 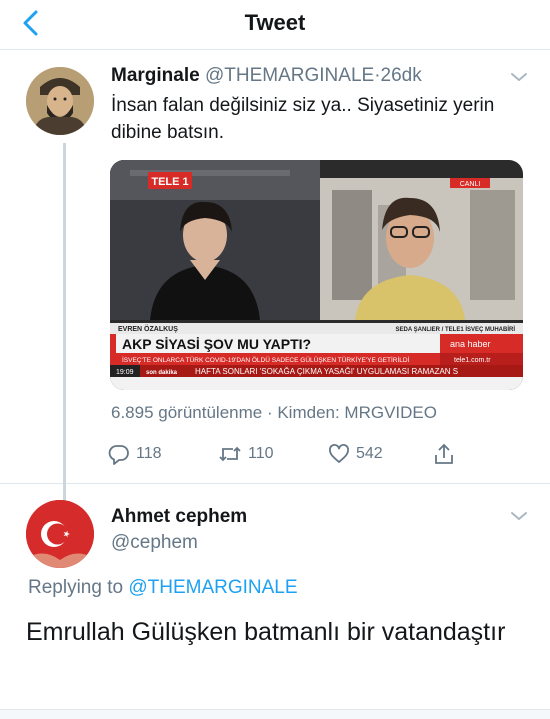 What do you see at coordinates (118, 455) in the screenshot?
I see `reply-icon` at bounding box center [118, 455].